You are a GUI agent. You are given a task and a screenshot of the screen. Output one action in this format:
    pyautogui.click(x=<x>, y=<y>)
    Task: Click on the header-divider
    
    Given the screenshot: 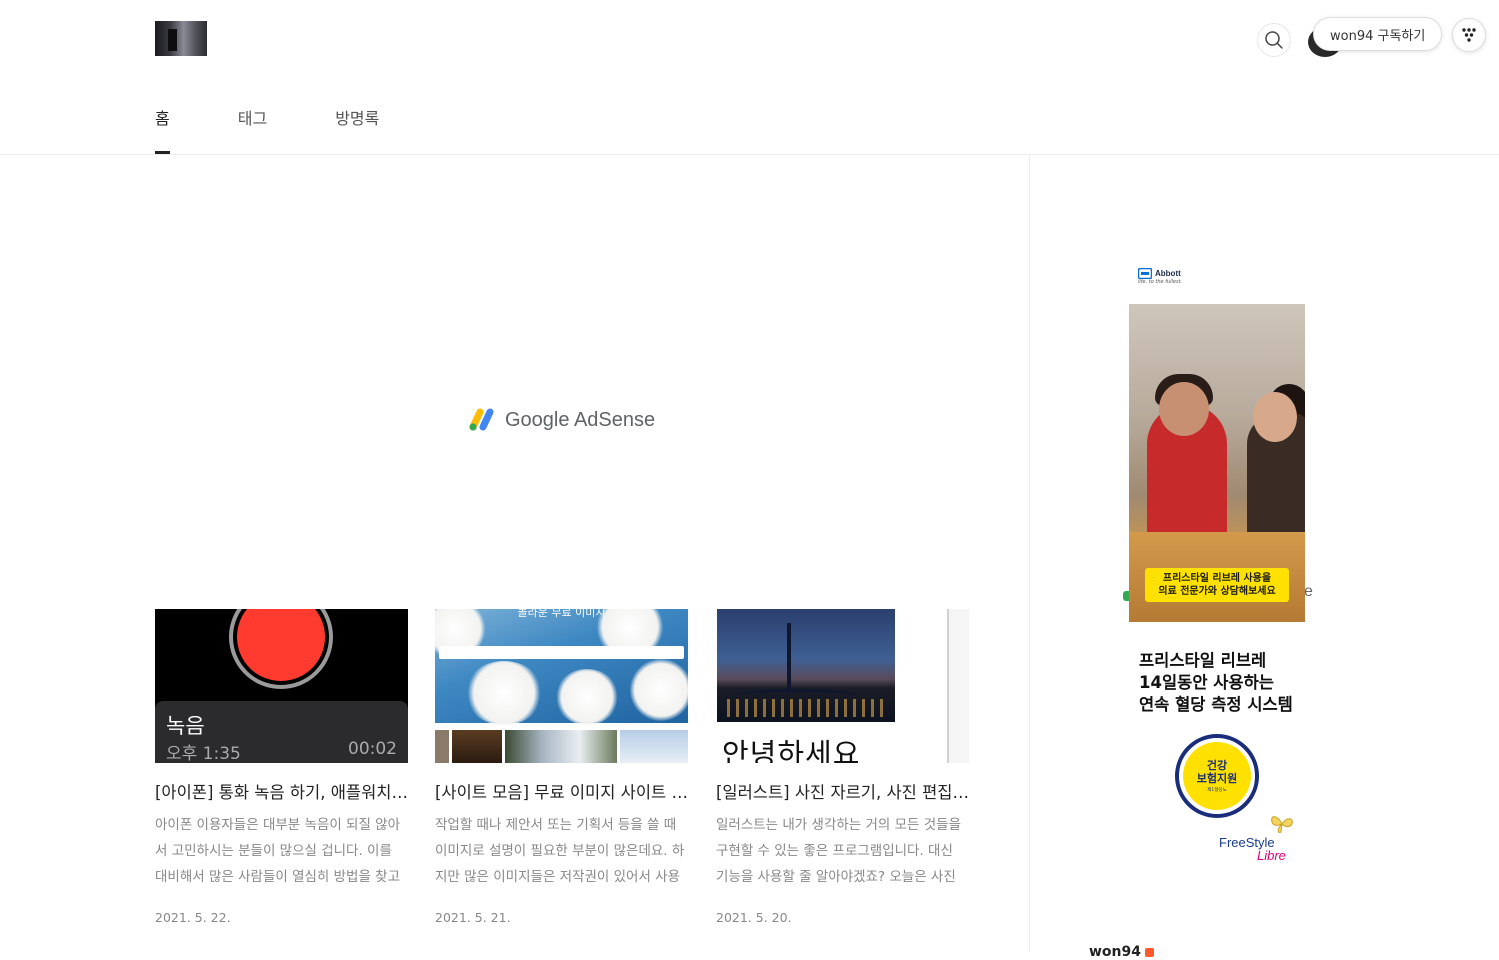 What is the action you would take?
    pyautogui.click(x=749, y=154)
    